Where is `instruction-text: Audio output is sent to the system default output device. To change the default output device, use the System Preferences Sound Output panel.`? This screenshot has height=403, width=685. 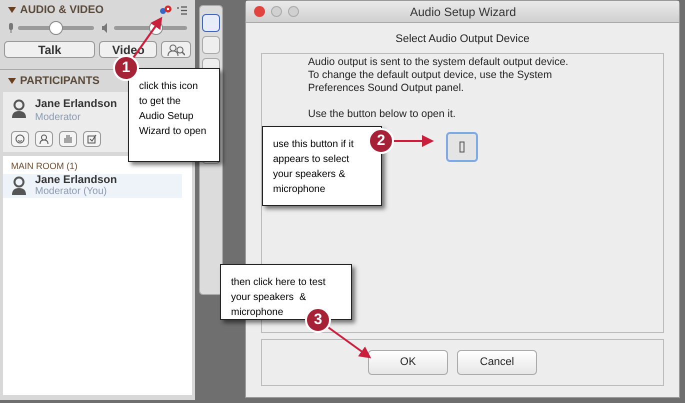
instruction-text: Audio output is sent to the system default output device. To change the default output device, use the System Preferences Sound Output panel. is located at coordinates (439, 75).